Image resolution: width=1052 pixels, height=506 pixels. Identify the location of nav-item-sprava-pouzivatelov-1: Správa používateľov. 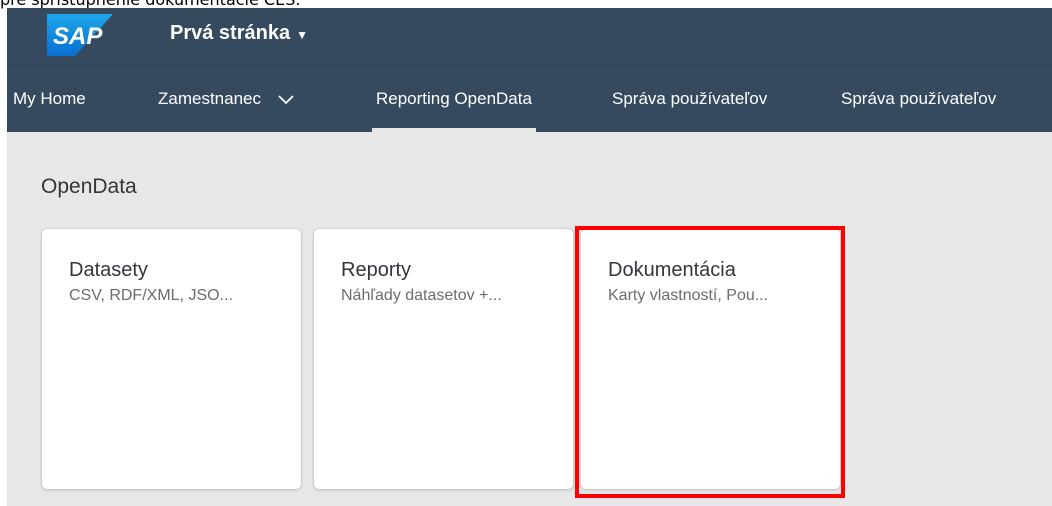
(689, 99).